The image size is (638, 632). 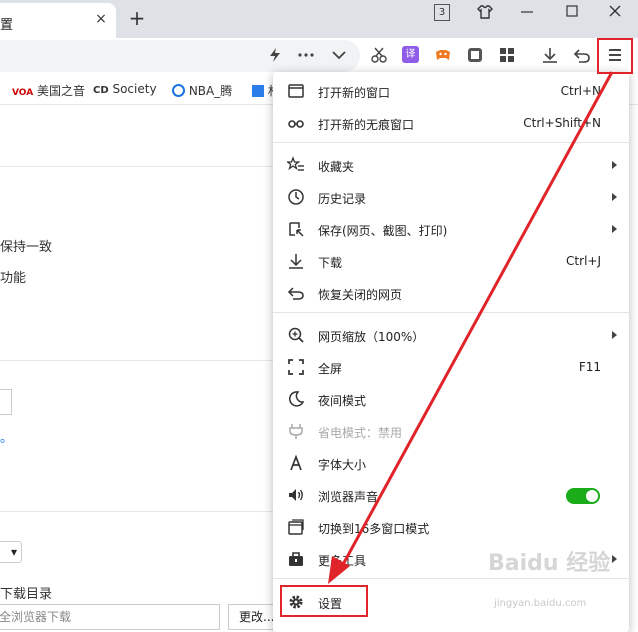 What do you see at coordinates (540, 603) in the screenshot?
I see `watermark-url: jingyan.baidu.com` at bounding box center [540, 603].